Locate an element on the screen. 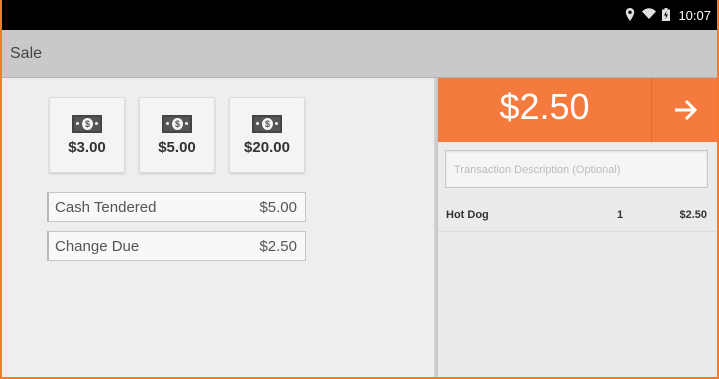 Image resolution: width=719 pixels, height=379 pixels. location-icon is located at coordinates (630, 15).